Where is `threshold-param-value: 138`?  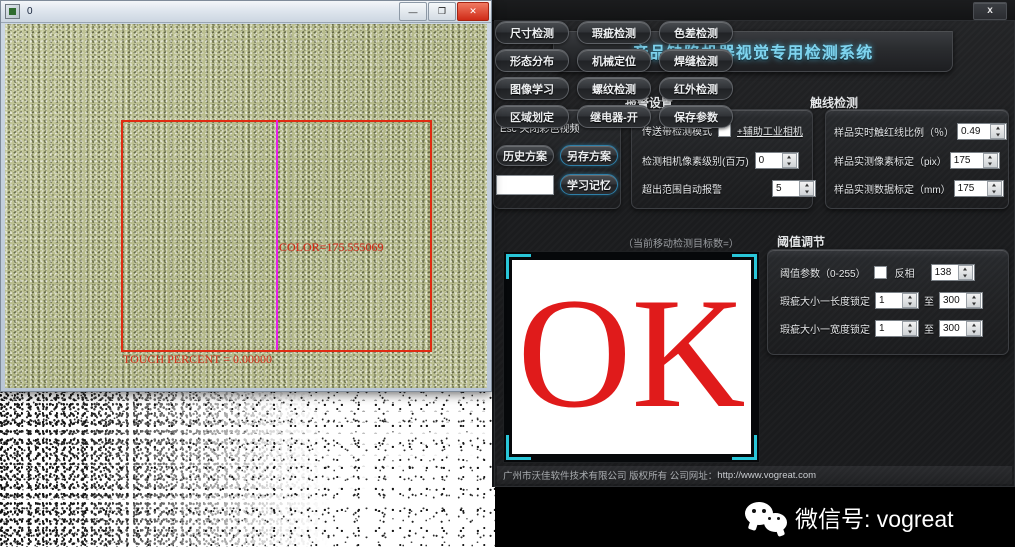 threshold-param-value: 138 is located at coordinates (943, 272).